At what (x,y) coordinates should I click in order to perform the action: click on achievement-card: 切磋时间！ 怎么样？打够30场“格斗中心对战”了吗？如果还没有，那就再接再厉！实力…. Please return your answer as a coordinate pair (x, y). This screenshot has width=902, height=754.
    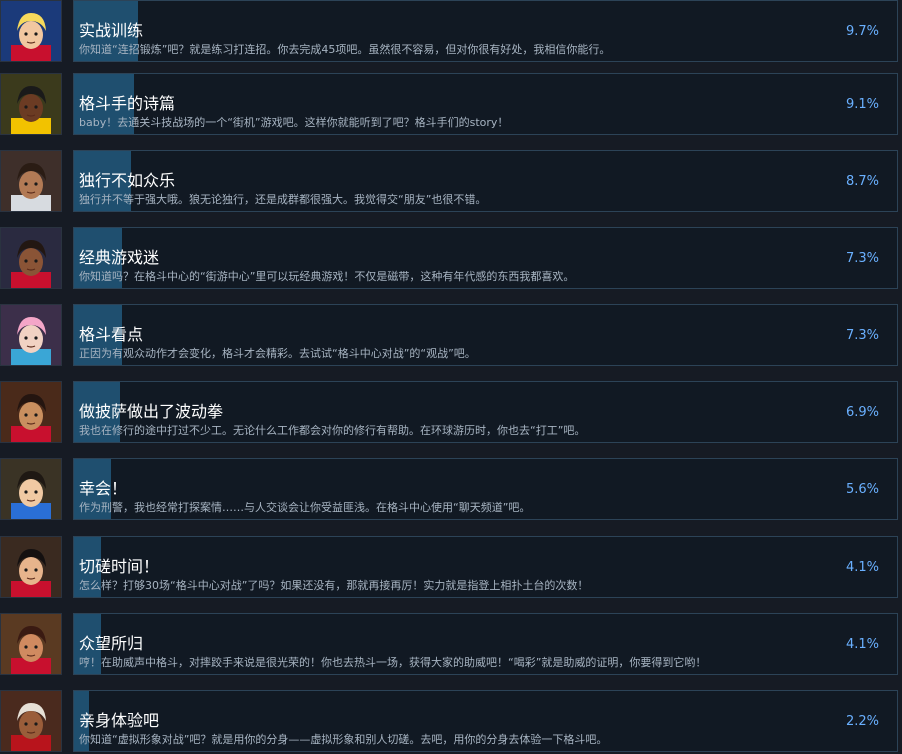
    Looking at the image, I should click on (485, 567).